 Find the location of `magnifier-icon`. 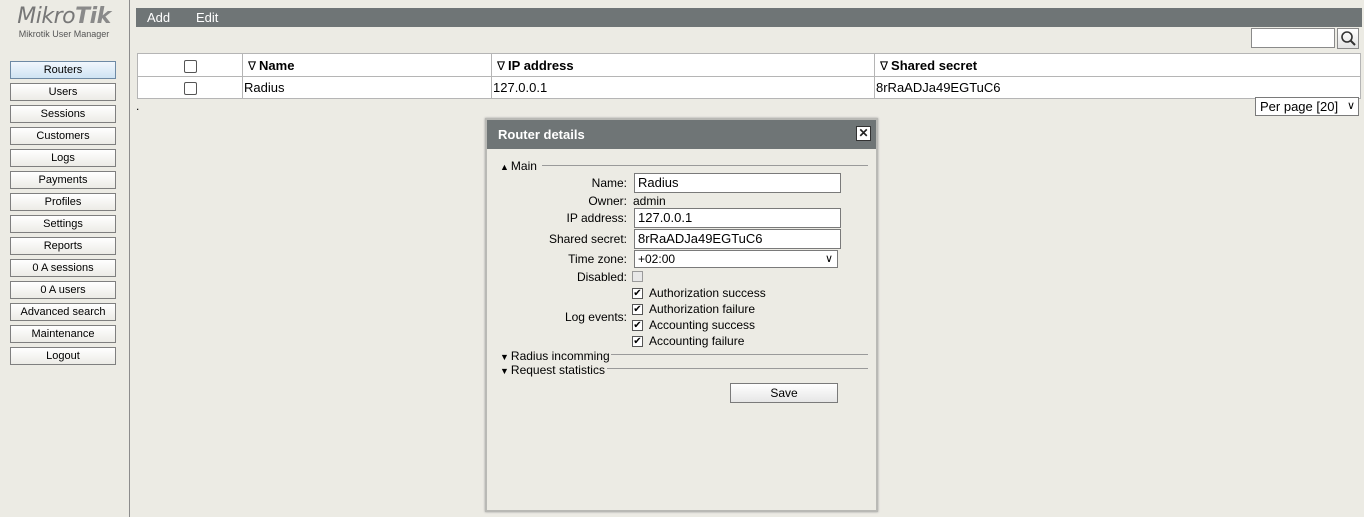

magnifier-icon is located at coordinates (1348, 38).